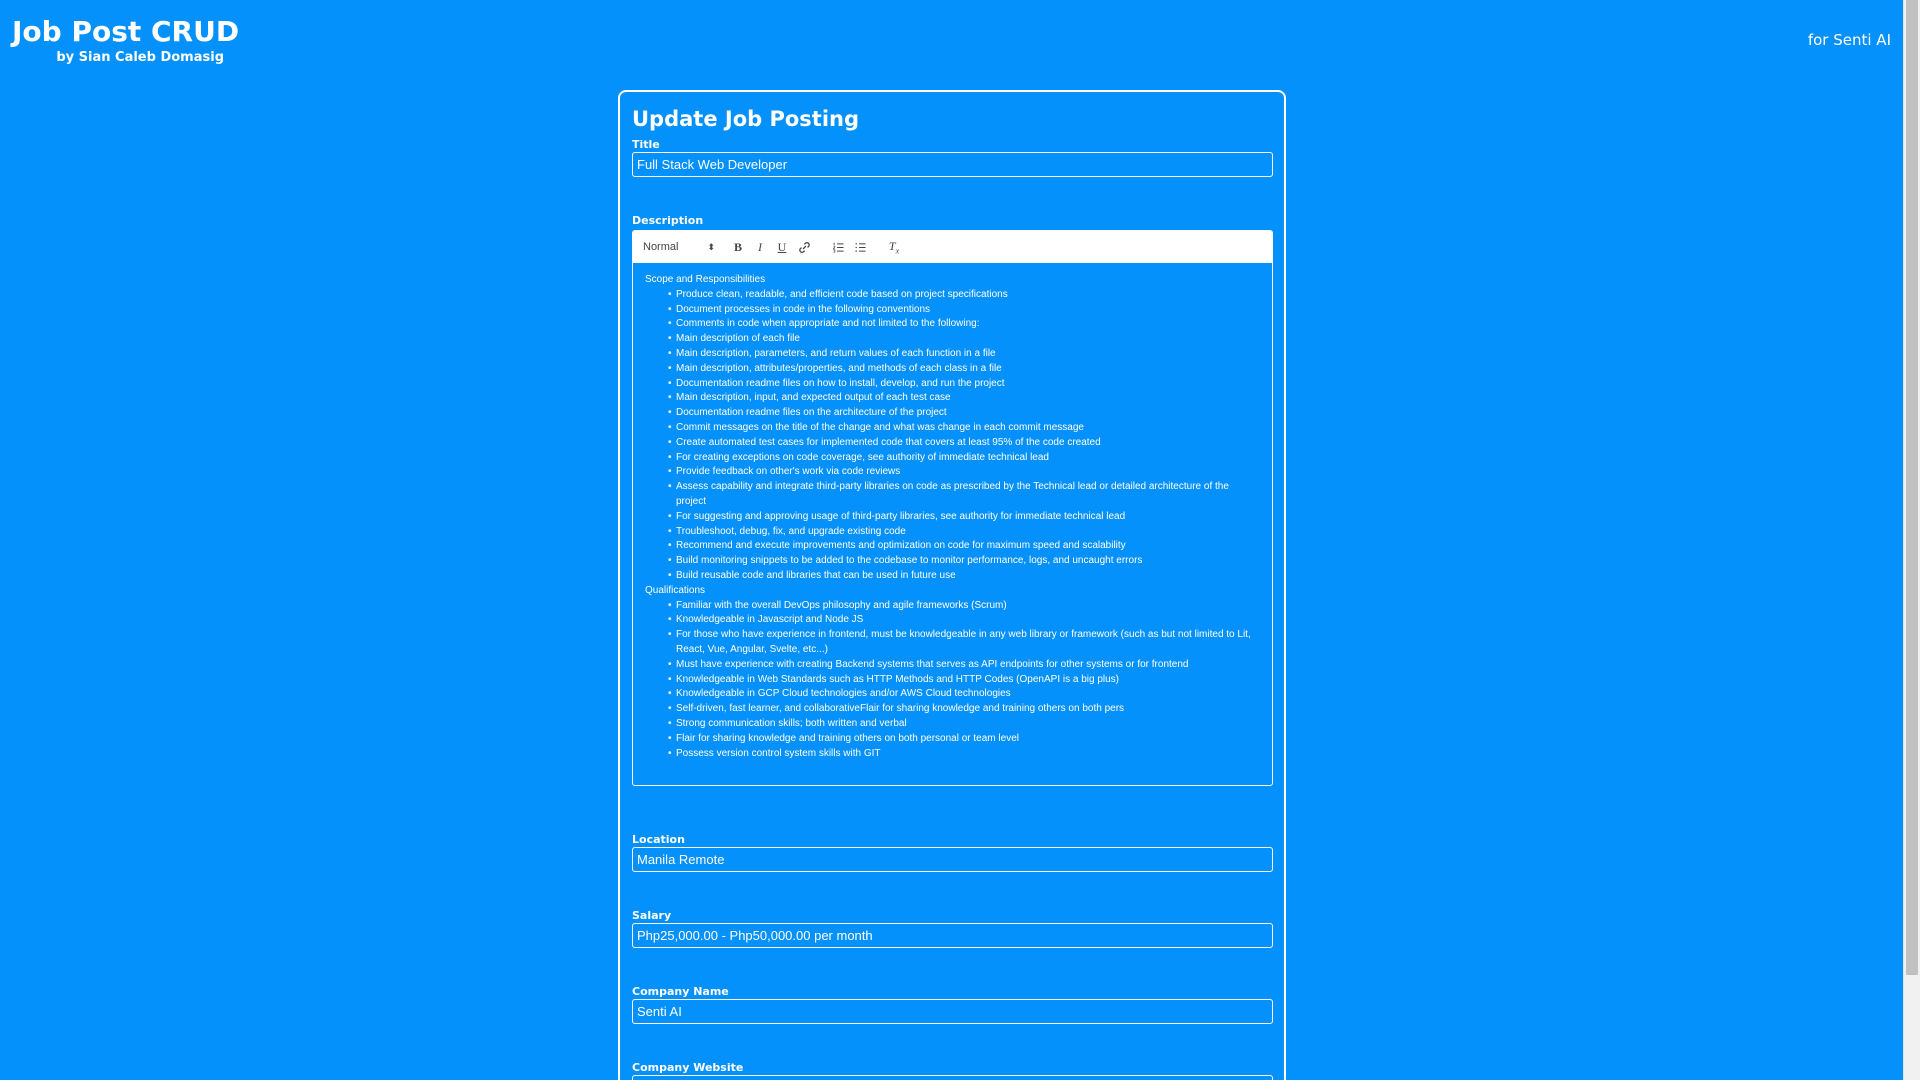 The width and height of the screenshot is (1920, 1080). I want to click on company-name-field: Company Name, so click(952, 1004).